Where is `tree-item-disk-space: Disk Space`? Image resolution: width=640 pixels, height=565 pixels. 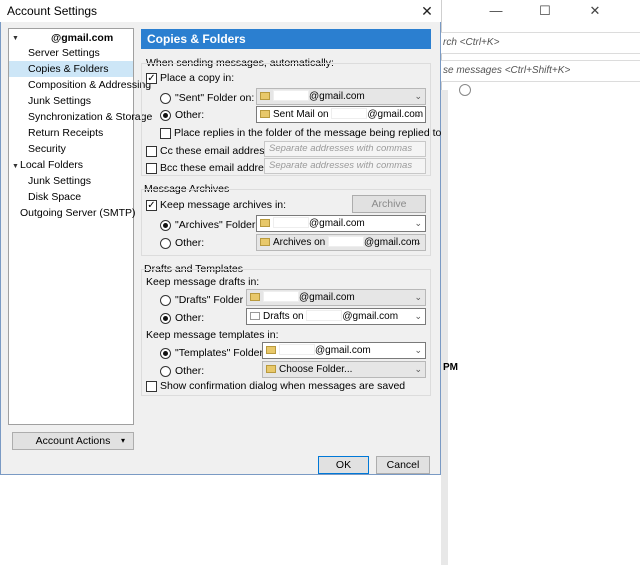
tree-item-disk-space: Disk Space is located at coordinates (71, 197).